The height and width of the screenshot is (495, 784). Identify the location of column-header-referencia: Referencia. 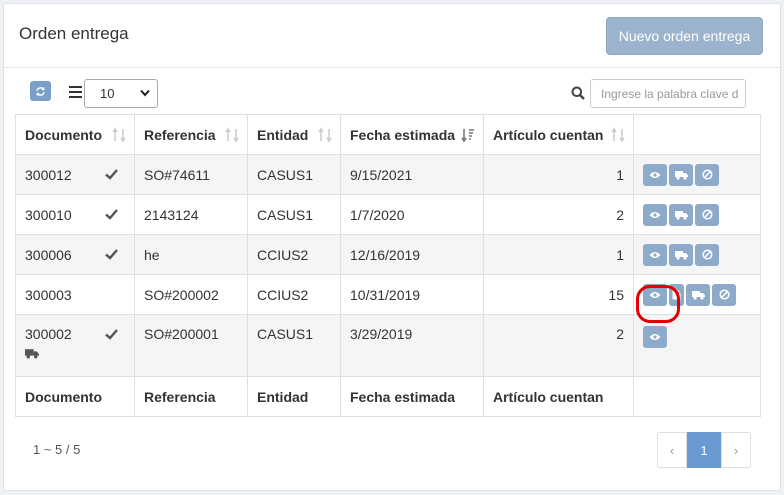
(191, 134).